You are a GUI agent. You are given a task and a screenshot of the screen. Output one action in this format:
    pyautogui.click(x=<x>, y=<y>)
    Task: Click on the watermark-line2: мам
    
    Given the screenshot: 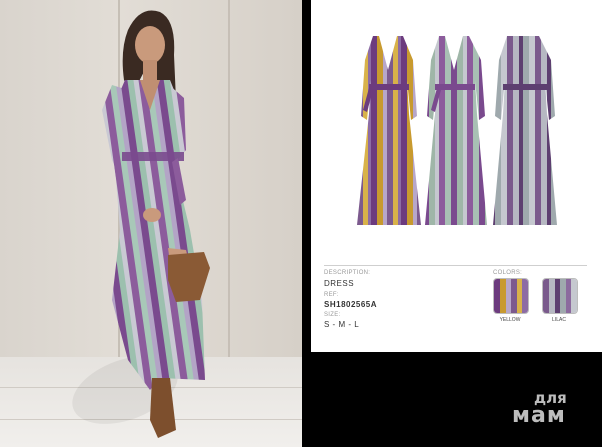 What is the action you would take?
    pyautogui.click(x=539, y=415)
    